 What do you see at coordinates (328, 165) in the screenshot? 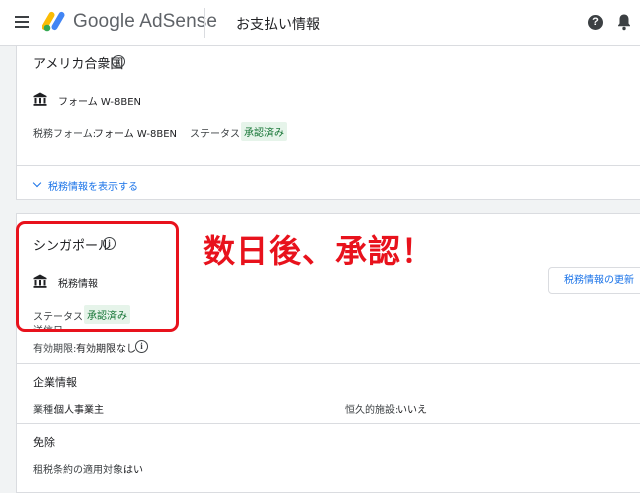
I see `card1-divider` at bounding box center [328, 165].